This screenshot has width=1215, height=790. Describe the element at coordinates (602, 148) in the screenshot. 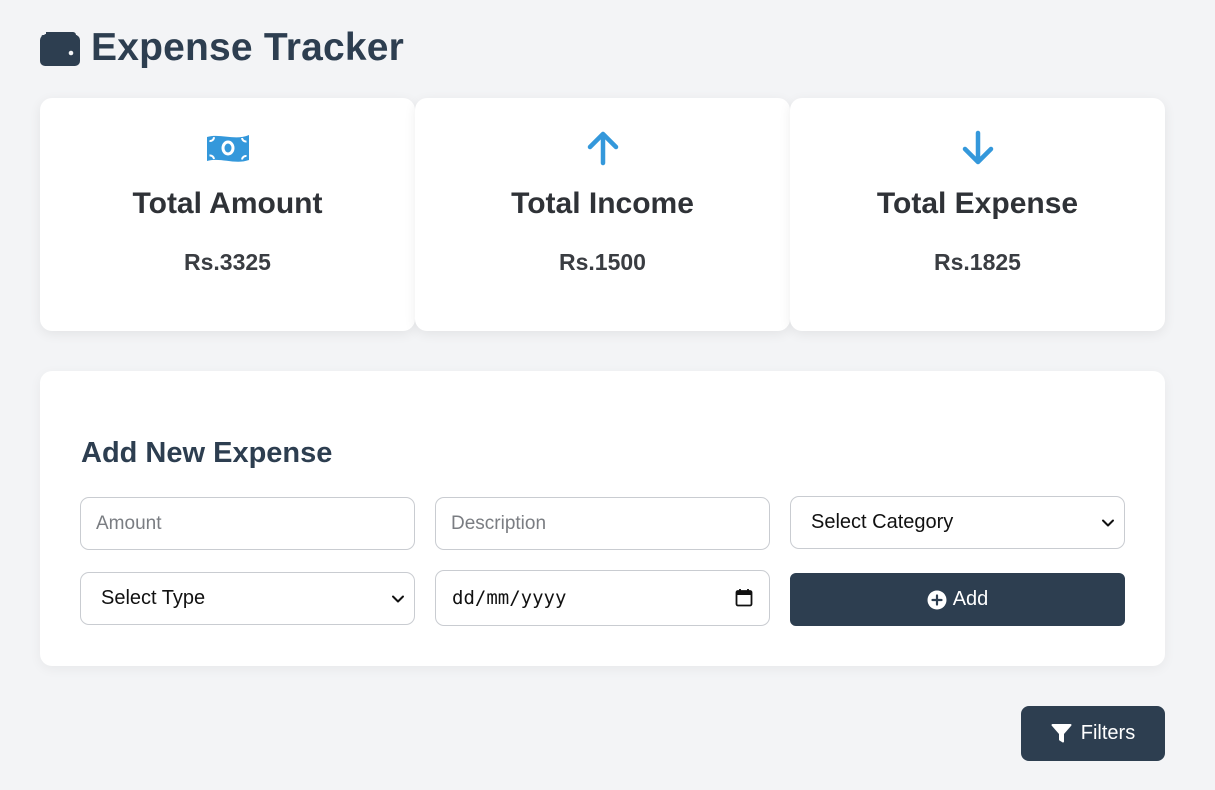

I see `arrow-up-icon` at that location.